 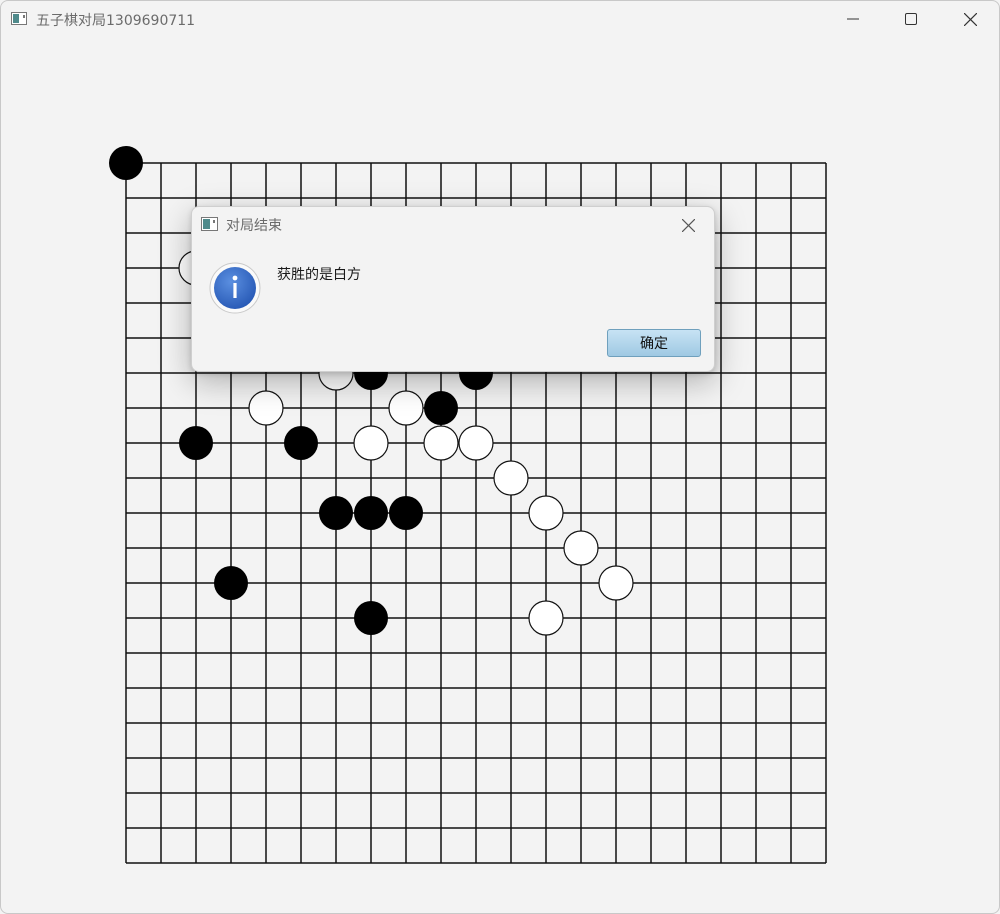 I want to click on info-icon, so click(x=235, y=288).